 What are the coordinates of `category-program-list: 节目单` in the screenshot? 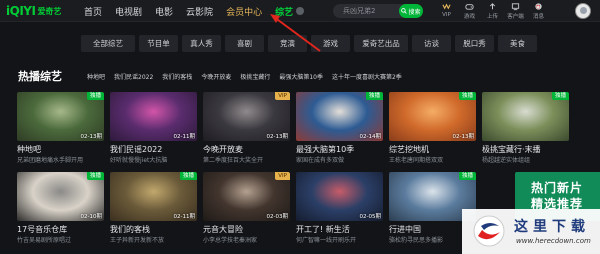 It's located at (158, 43).